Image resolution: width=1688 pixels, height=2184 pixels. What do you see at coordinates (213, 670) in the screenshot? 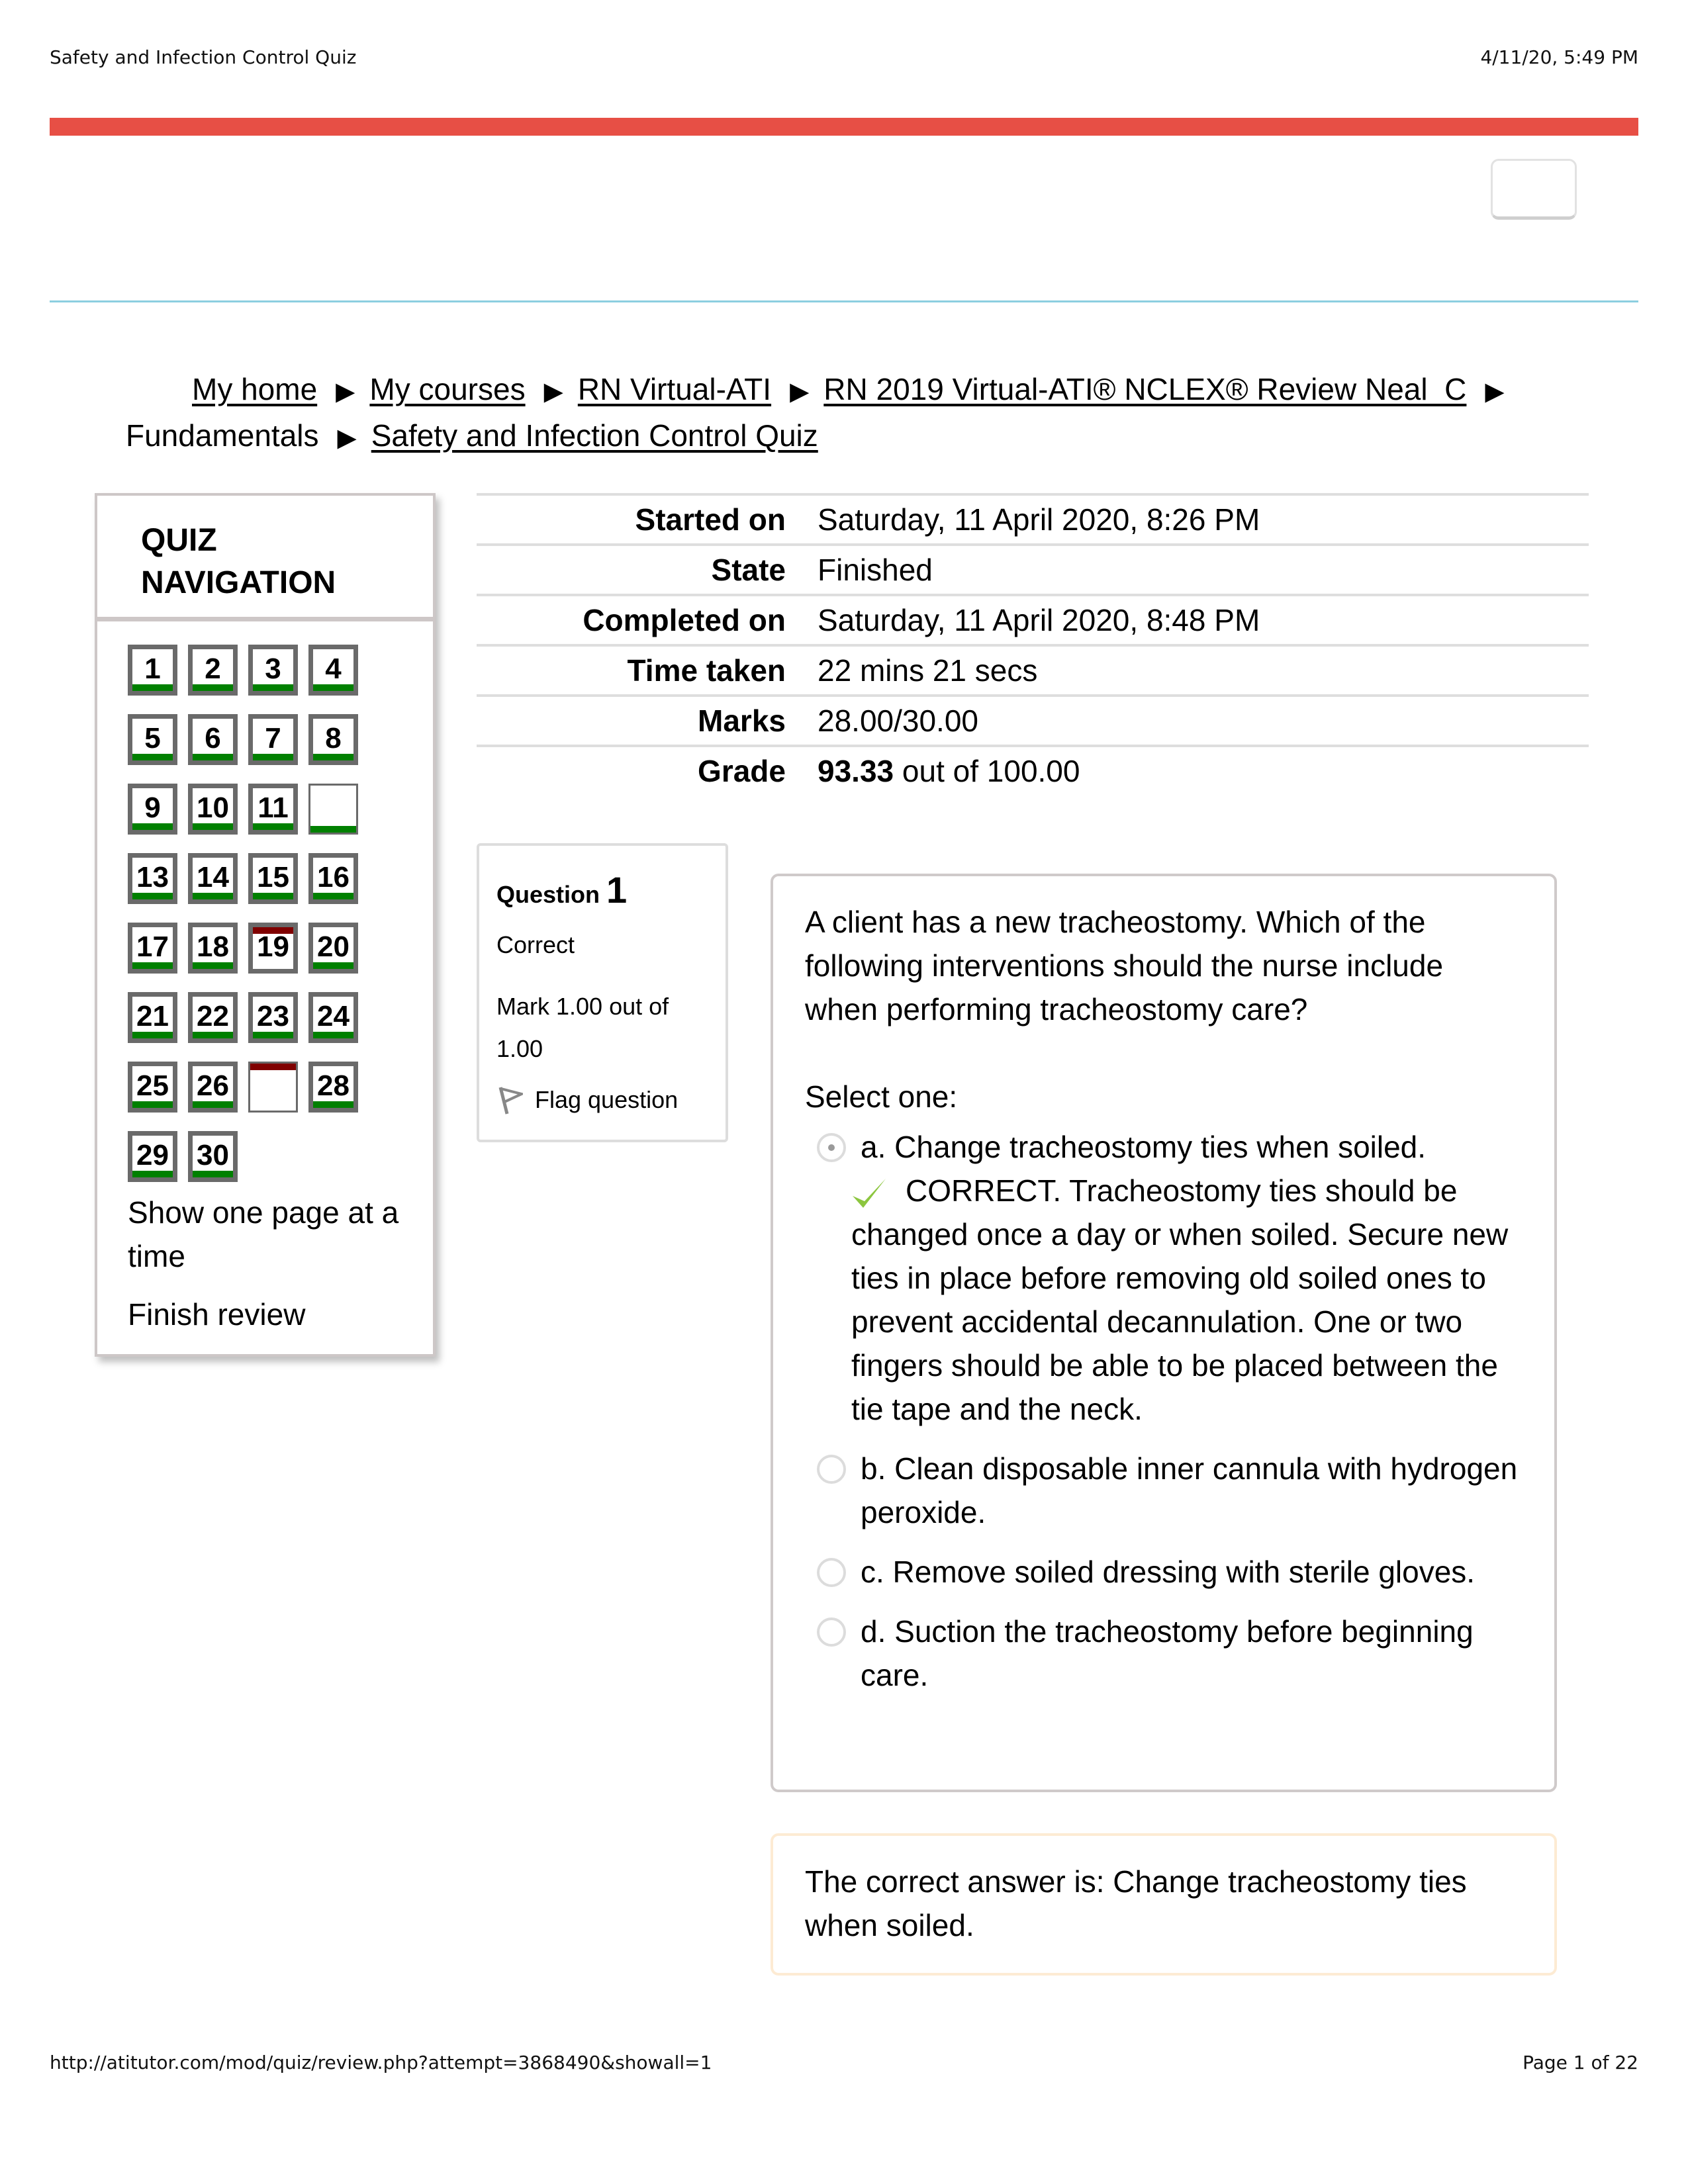
I see `question-nav-button: 2` at bounding box center [213, 670].